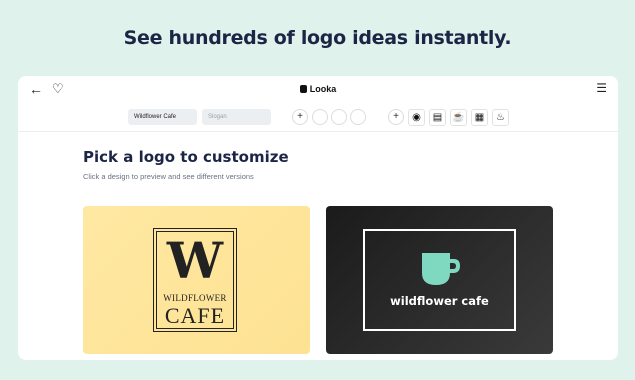 Image resolution: width=635 pixels, height=380 pixels. Describe the element at coordinates (300, 117) in the screenshot. I see `add-color-button: +` at that location.